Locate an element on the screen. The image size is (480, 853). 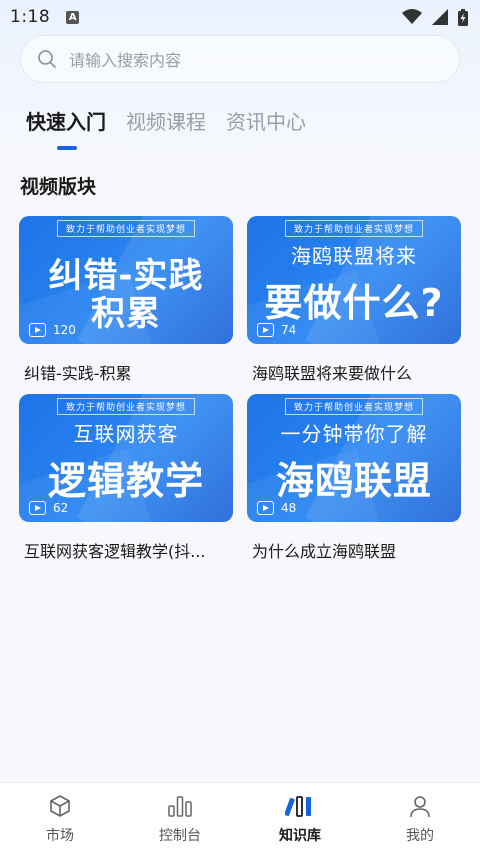
bar-chart-icon is located at coordinates (180, 806).